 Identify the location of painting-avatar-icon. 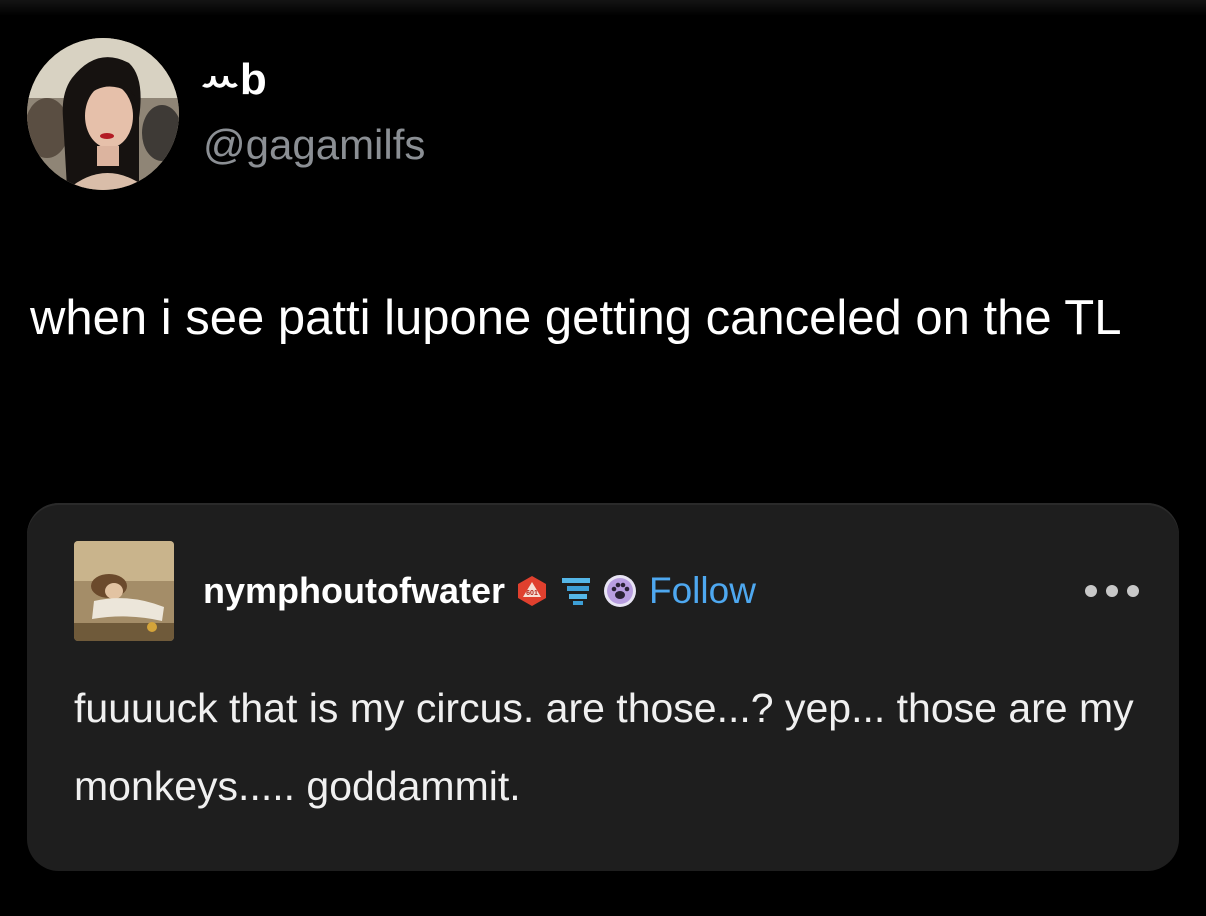
(124, 591).